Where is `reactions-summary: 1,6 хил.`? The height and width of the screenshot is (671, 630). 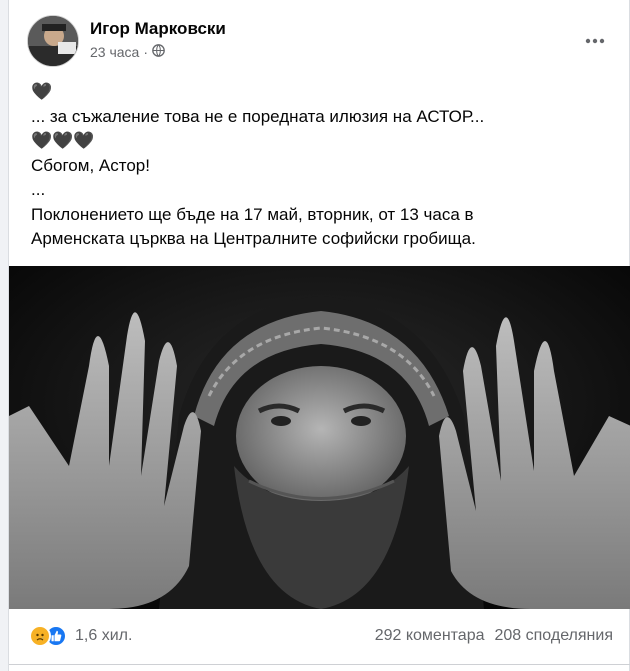
reactions-summary: 1,6 хил. is located at coordinates (80, 636).